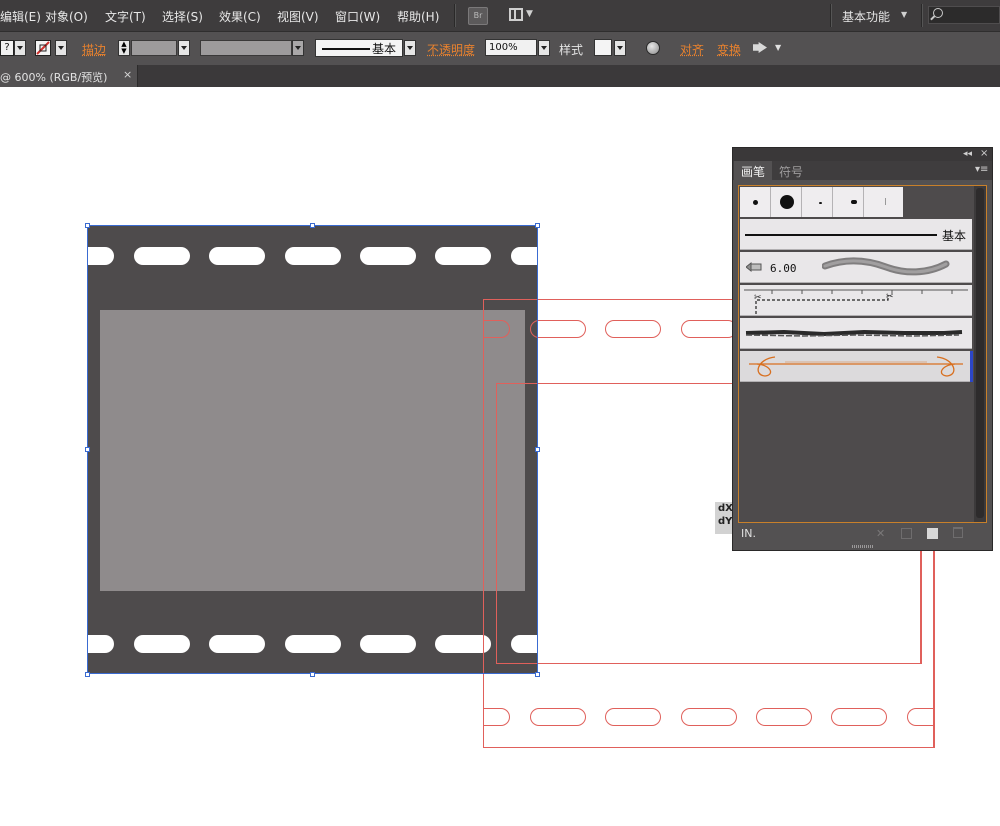 Image resolution: width=1000 pixels, height=826 pixels. What do you see at coordinates (384, 49) in the screenshot?
I see `brush-definition-label: 基本` at bounding box center [384, 49].